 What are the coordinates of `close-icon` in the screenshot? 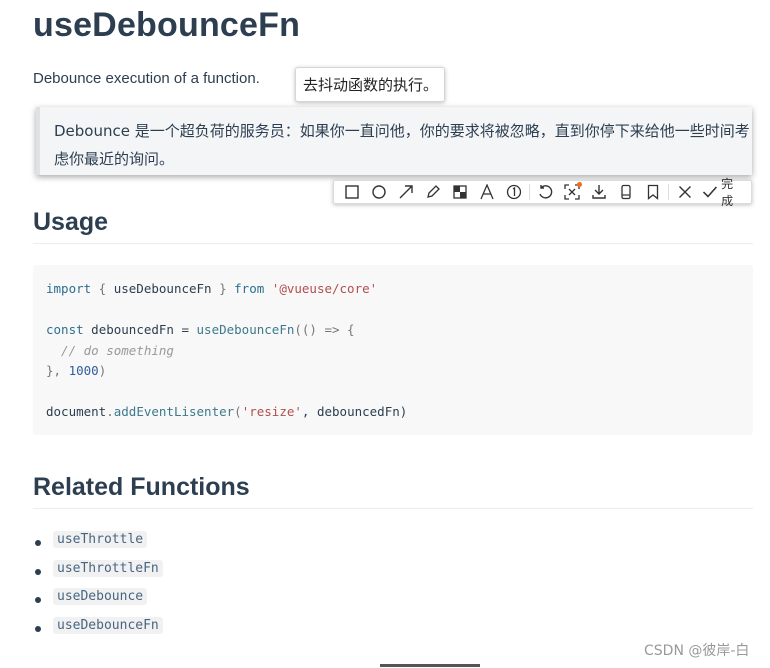 It's located at (684, 192).